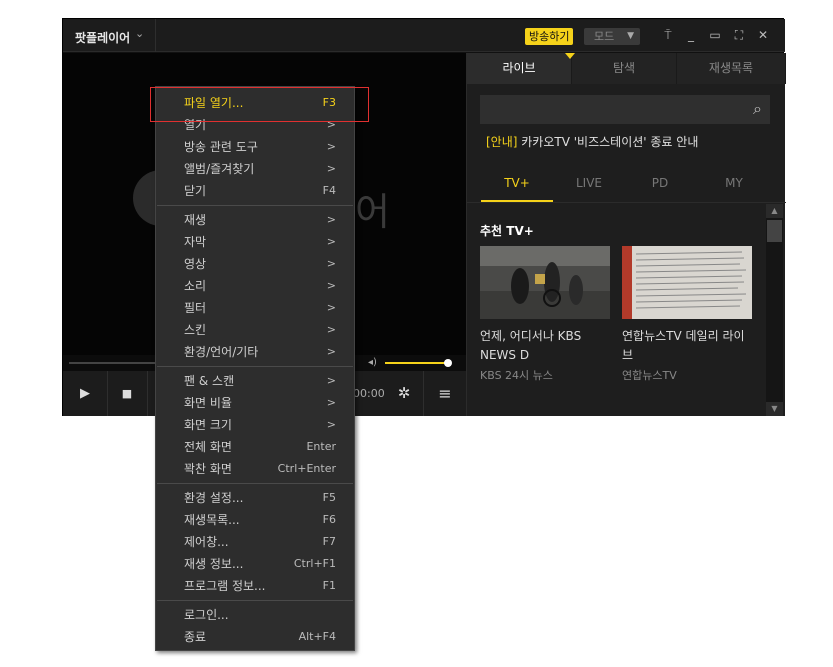 The image size is (833, 667). Describe the element at coordinates (502, 142) in the screenshot. I see `notice-tag: [안내]` at that location.